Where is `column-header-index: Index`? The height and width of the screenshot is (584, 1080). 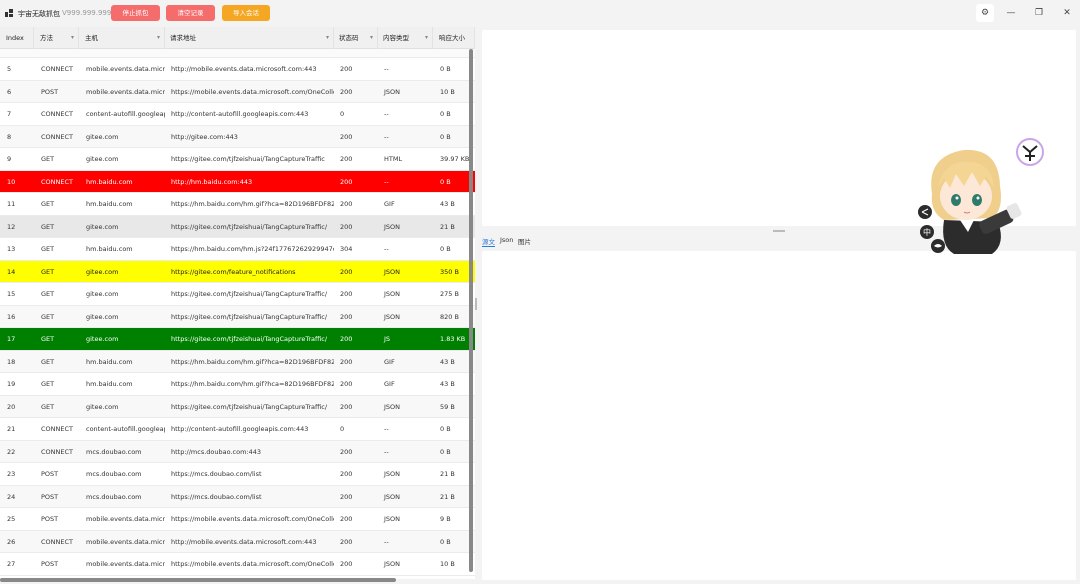
column-header-index: Index is located at coordinates (17, 38).